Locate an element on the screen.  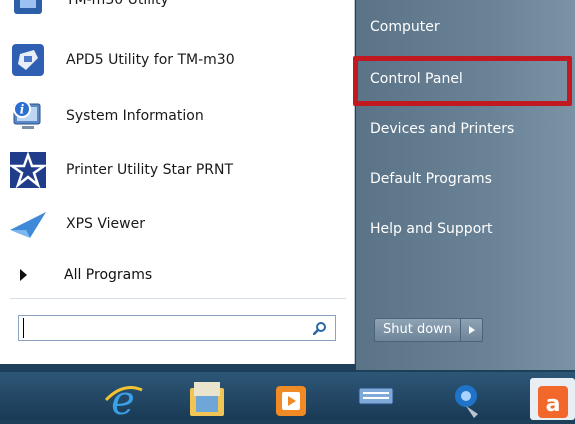
program-item-apd5-utility: APD5 Utility for TM-m30 is located at coordinates (176, 60).